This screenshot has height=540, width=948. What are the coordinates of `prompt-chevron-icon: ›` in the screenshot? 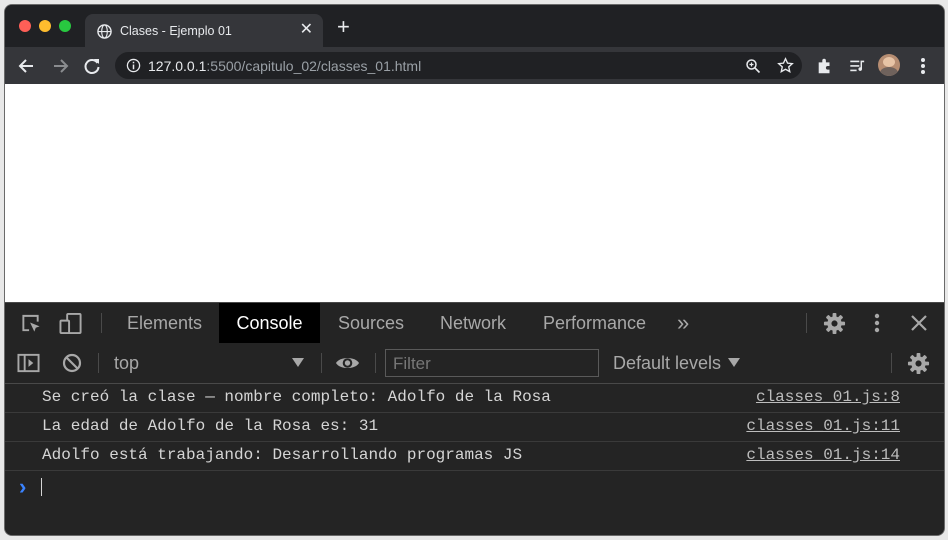 It's located at (23, 486).